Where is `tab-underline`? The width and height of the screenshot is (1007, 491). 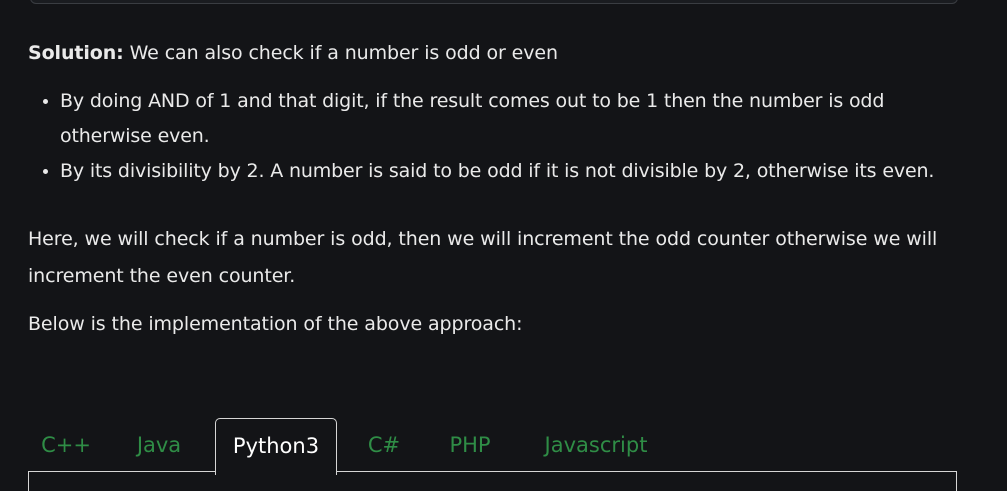
tab-underline is located at coordinates (492, 471).